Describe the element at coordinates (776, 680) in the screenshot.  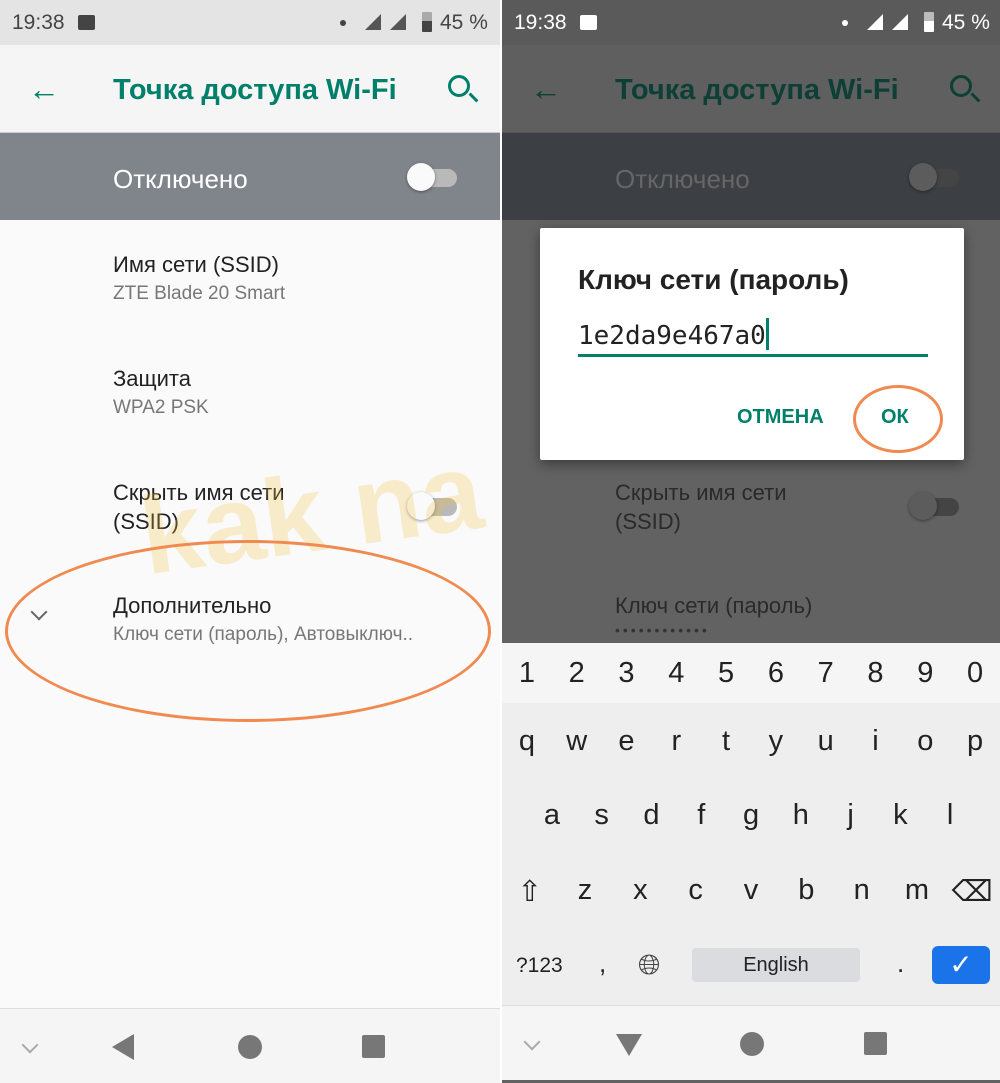
I see `key: 6` at that location.